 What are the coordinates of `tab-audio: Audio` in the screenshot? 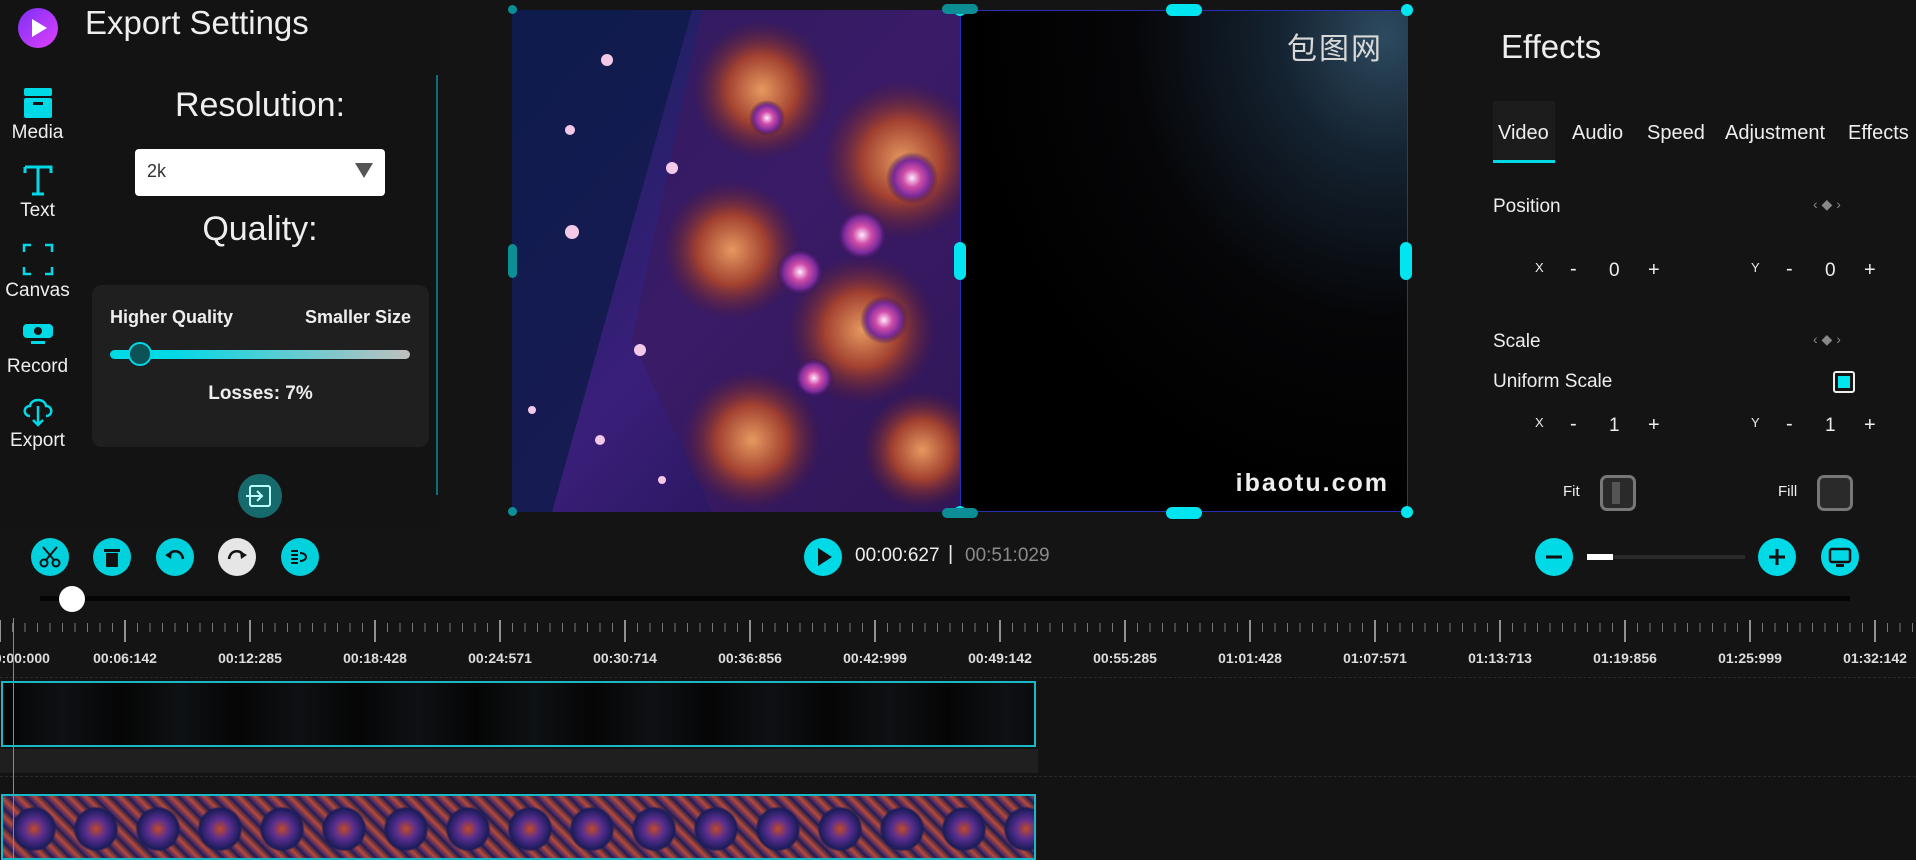 It's located at (1597, 133).